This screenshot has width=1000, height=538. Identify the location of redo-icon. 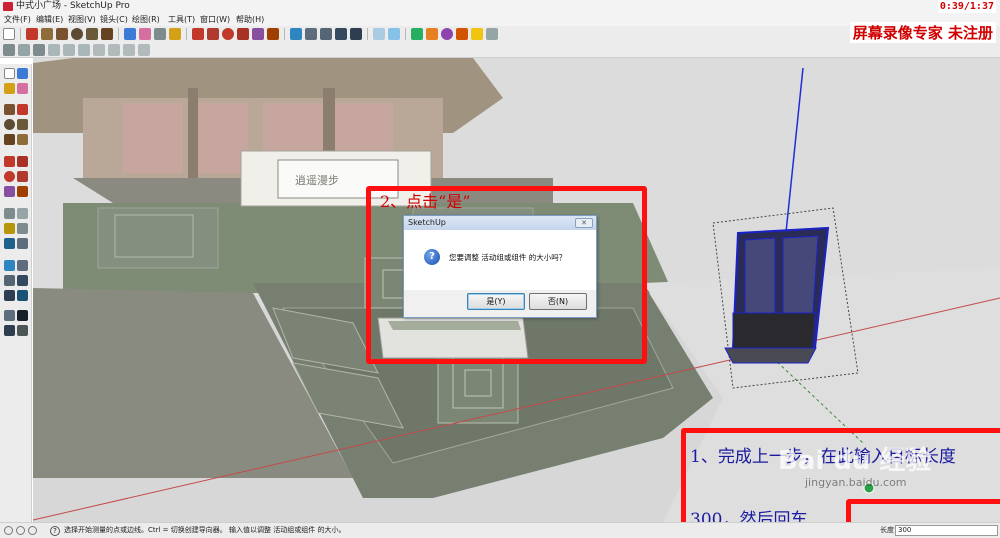
(129, 49).